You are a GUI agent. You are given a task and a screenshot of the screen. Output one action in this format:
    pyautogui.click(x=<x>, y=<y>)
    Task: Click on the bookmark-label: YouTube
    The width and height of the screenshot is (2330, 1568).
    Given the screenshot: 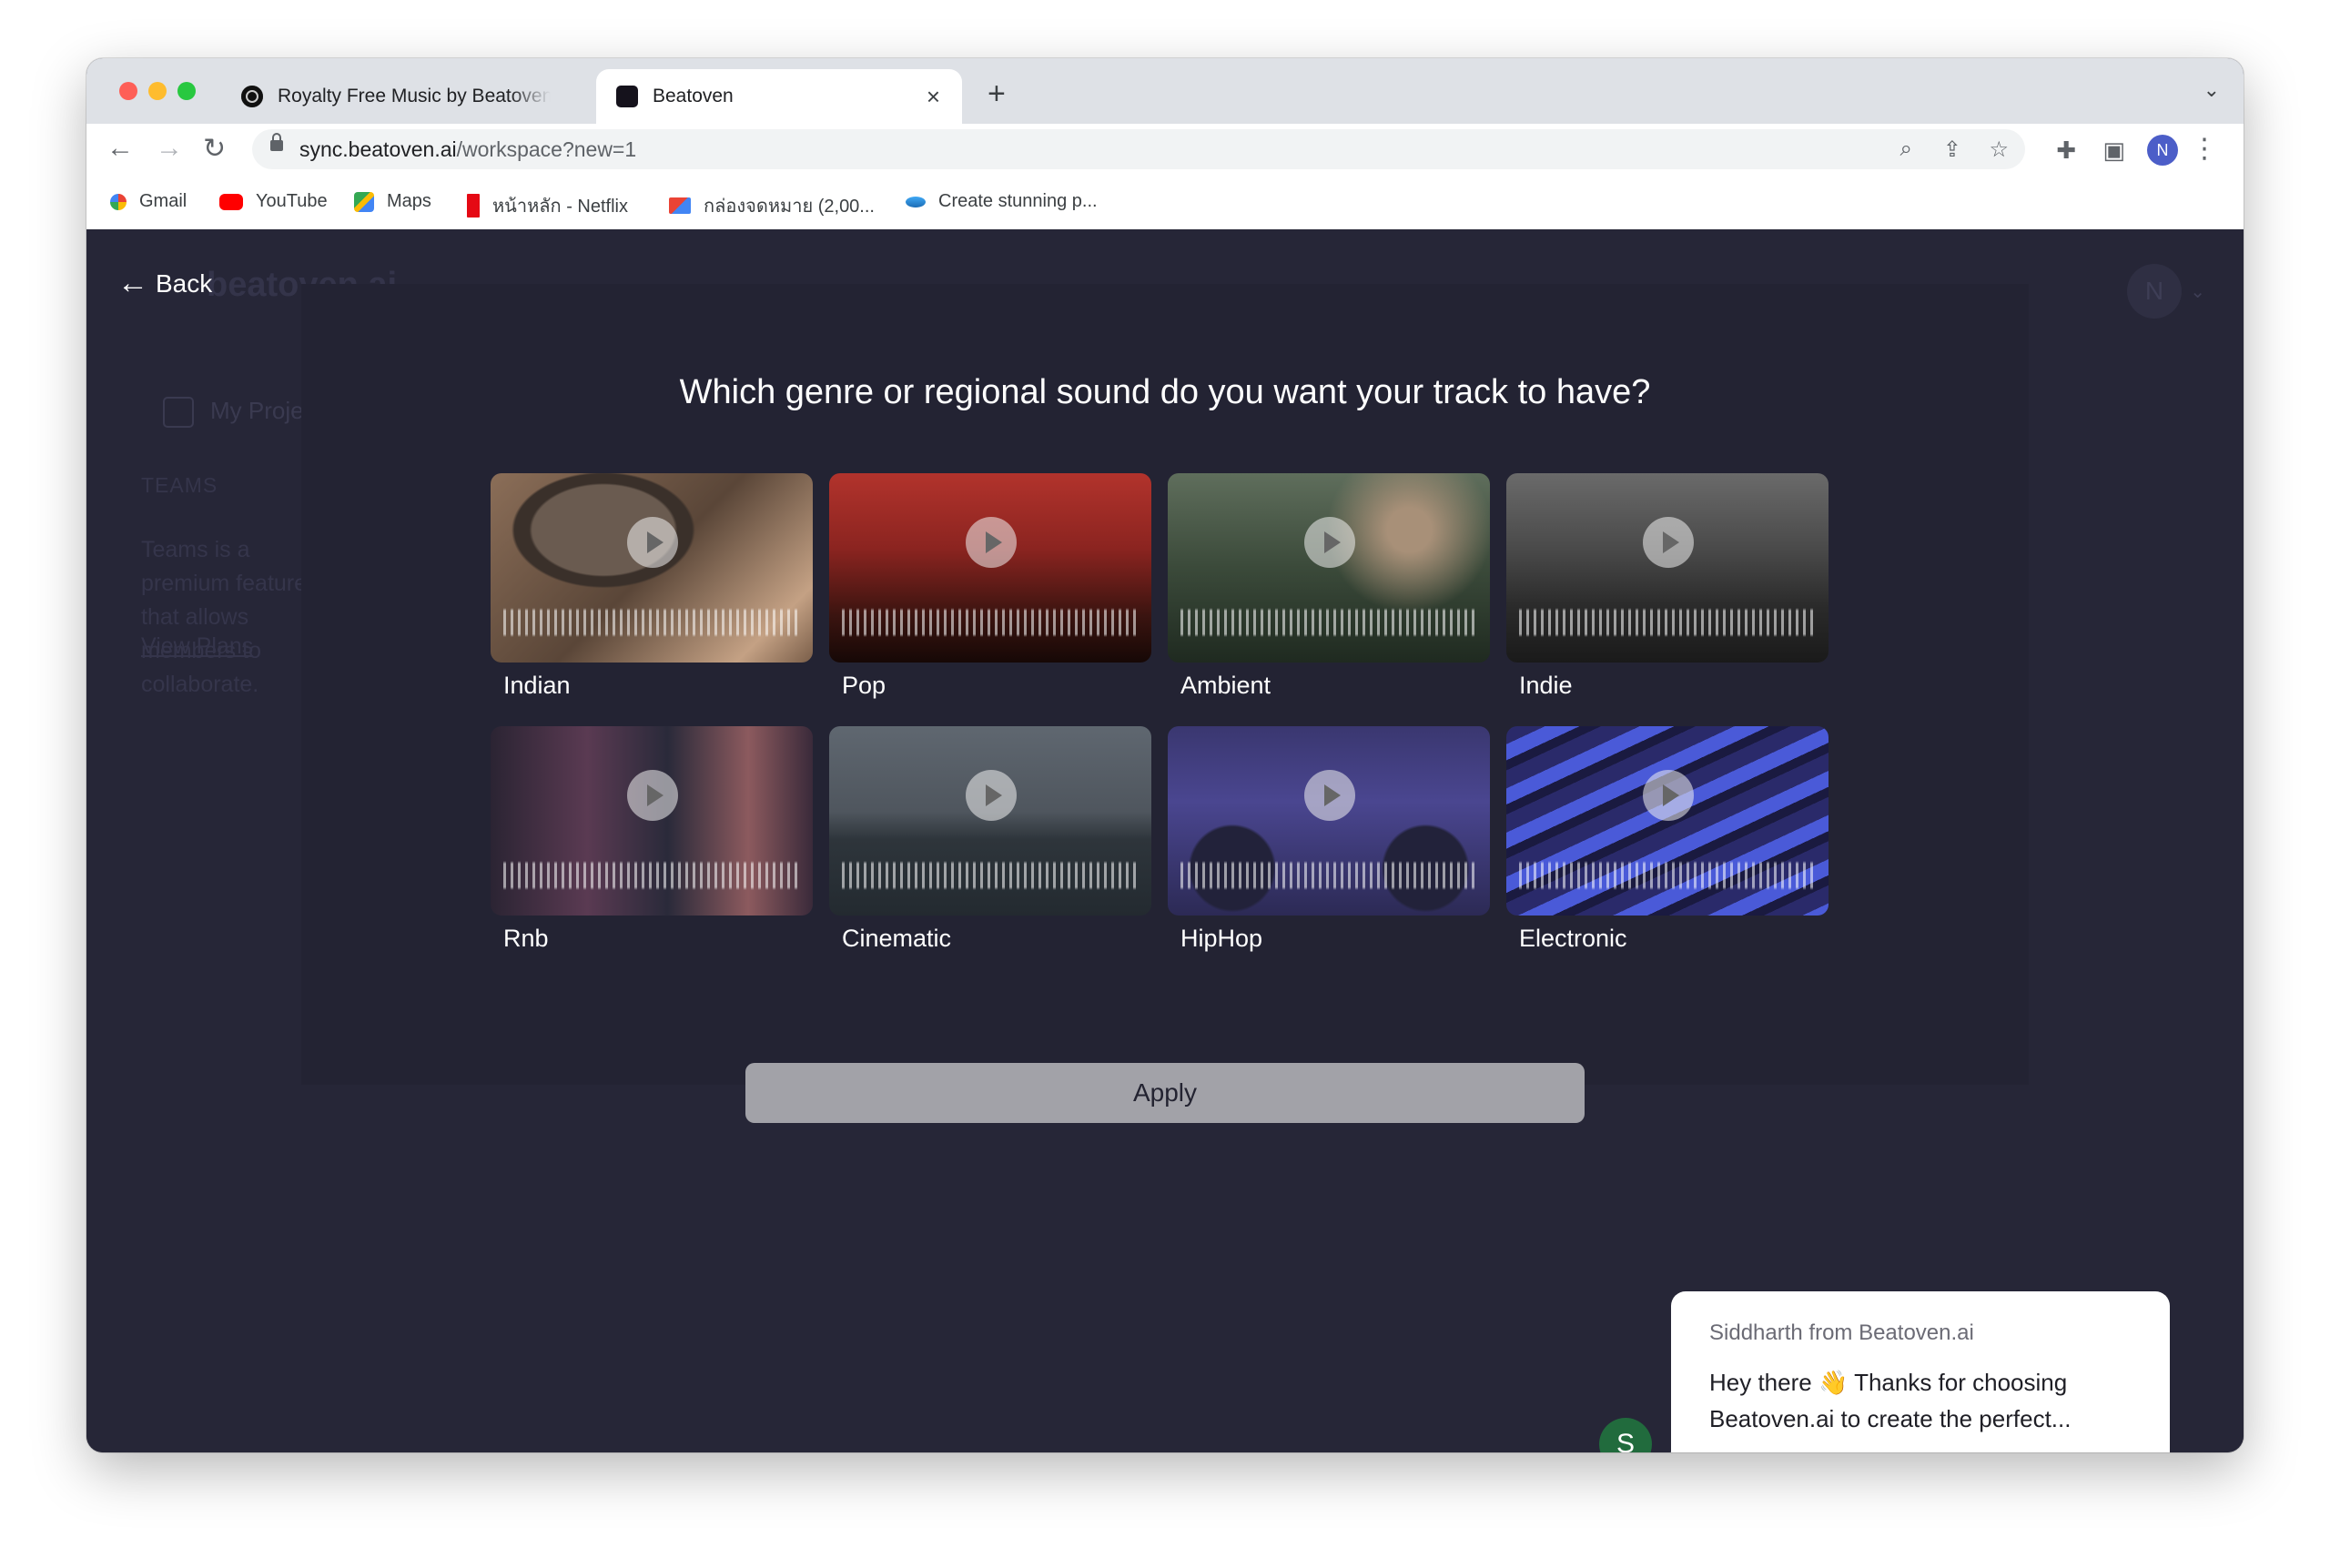 What is the action you would take?
    pyautogui.click(x=292, y=201)
    